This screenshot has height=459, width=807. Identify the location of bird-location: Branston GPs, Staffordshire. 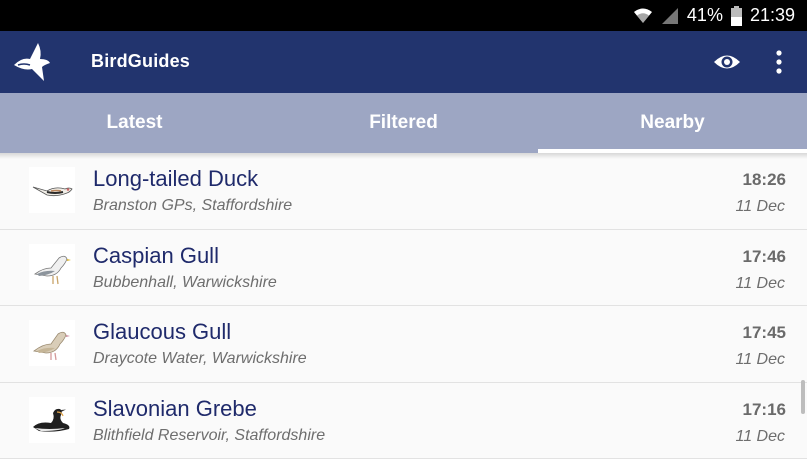
(192, 206).